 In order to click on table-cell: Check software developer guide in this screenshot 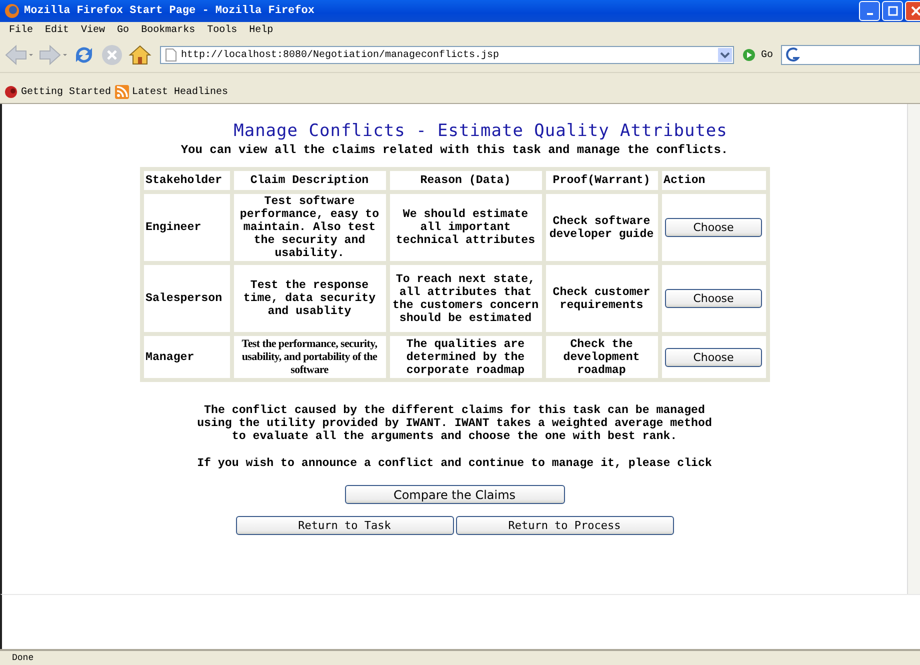, I will do `click(602, 227)`.